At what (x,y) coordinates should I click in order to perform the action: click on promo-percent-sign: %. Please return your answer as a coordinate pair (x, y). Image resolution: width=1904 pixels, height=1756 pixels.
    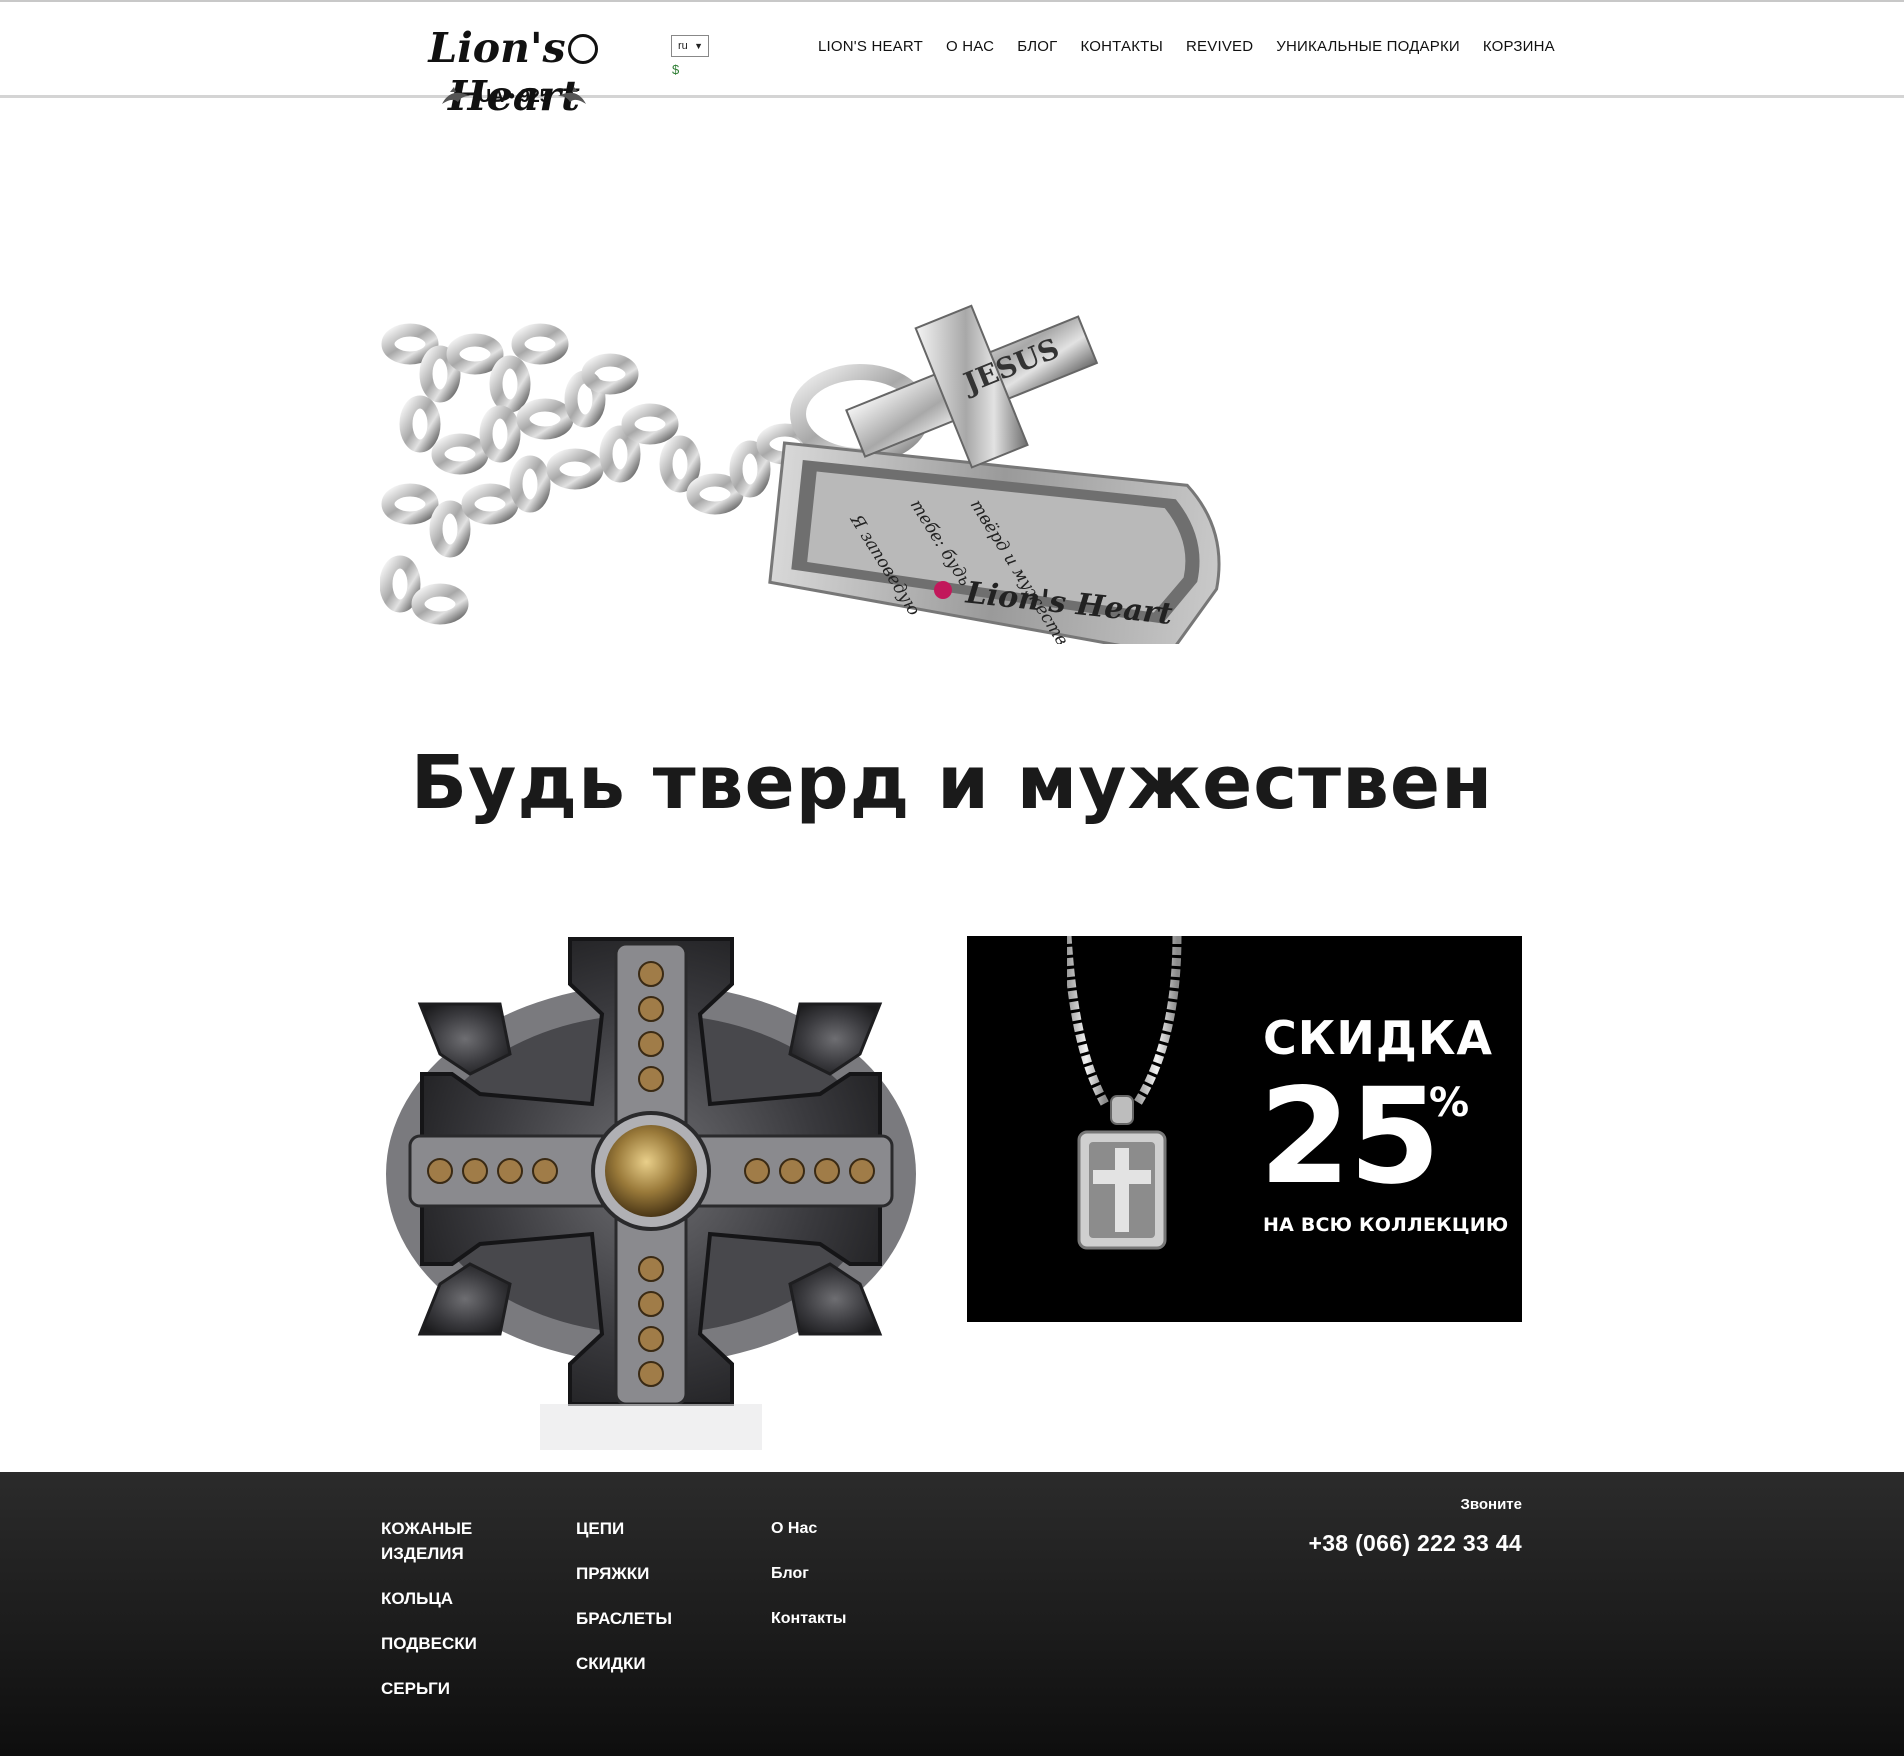
    Looking at the image, I should click on (1449, 1103).